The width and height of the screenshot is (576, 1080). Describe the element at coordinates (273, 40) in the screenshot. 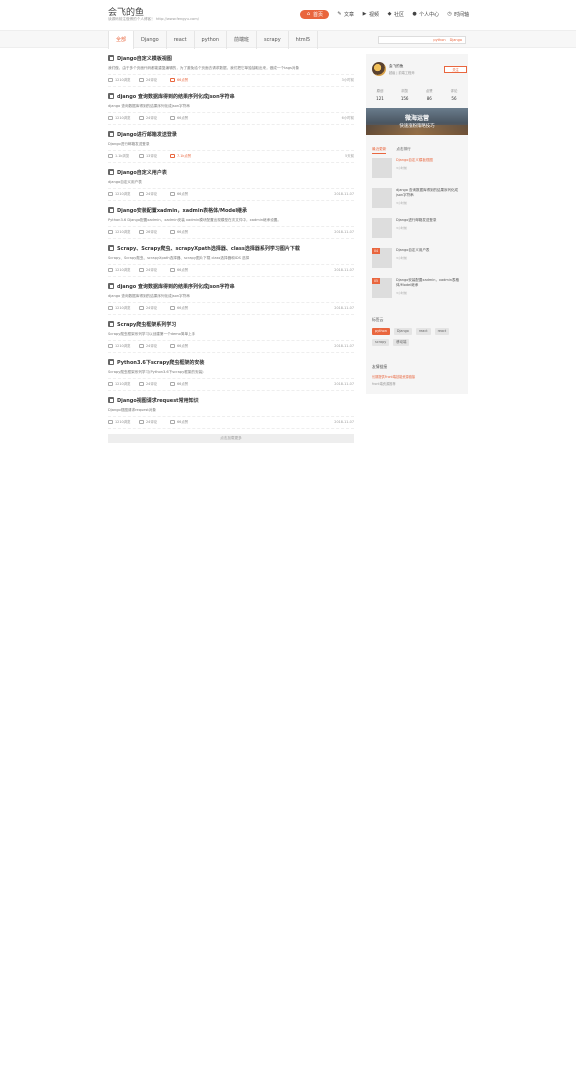

I see `category-tab-5: scrapy` at that location.